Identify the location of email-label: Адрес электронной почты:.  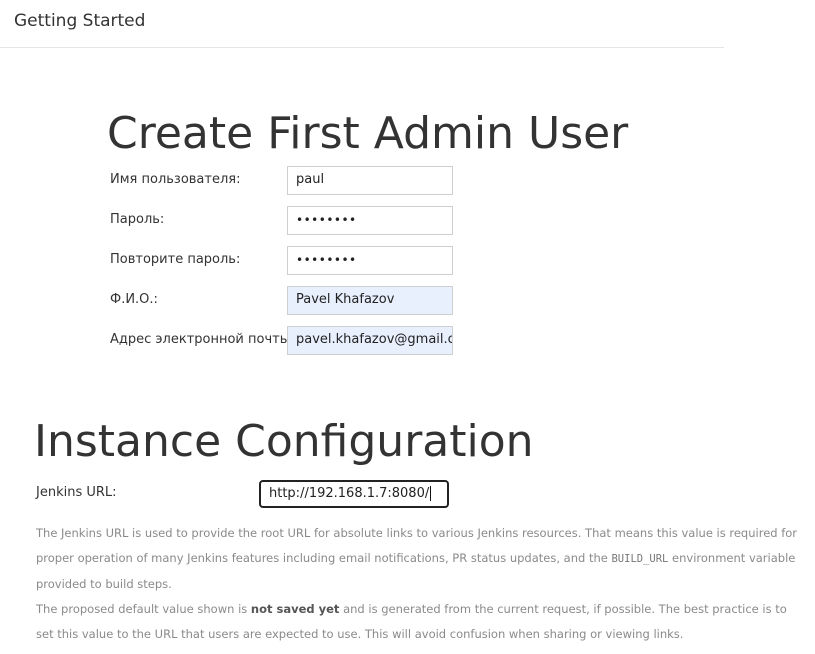
(202, 339).